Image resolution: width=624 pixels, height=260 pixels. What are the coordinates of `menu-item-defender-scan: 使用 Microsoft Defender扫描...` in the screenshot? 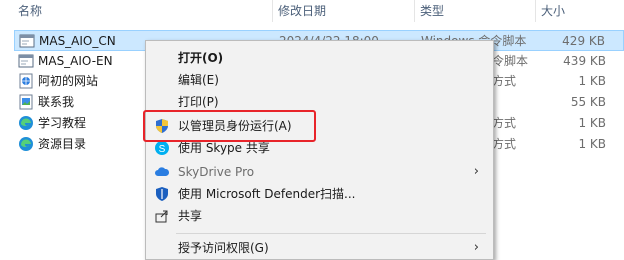 It's located at (319, 194).